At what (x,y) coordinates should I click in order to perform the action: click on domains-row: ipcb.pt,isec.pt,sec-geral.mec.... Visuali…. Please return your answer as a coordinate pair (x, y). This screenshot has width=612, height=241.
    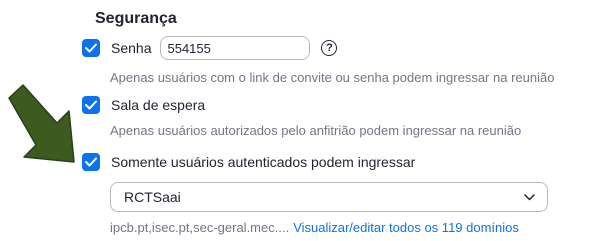
    Looking at the image, I should click on (314, 227).